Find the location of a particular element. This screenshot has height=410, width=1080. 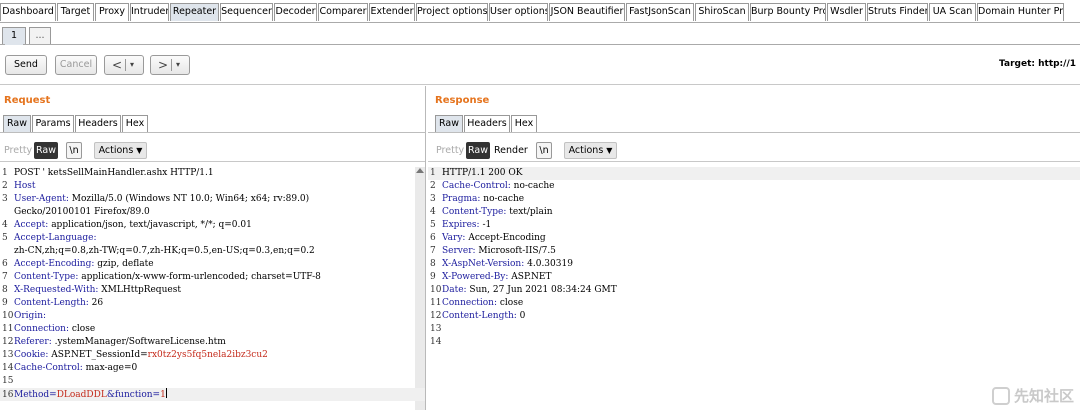

tab-repeater: Repeater is located at coordinates (194, 12).